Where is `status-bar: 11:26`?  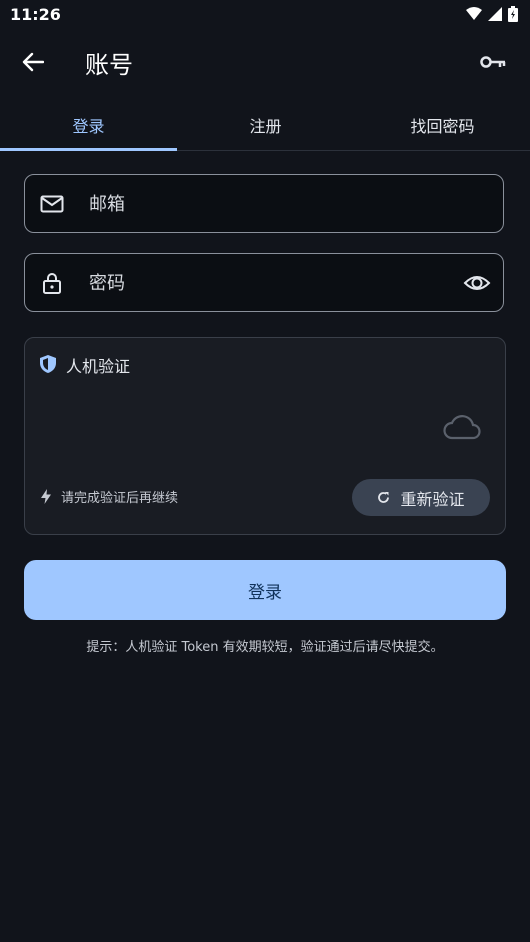 status-bar: 11:26 is located at coordinates (265, 15).